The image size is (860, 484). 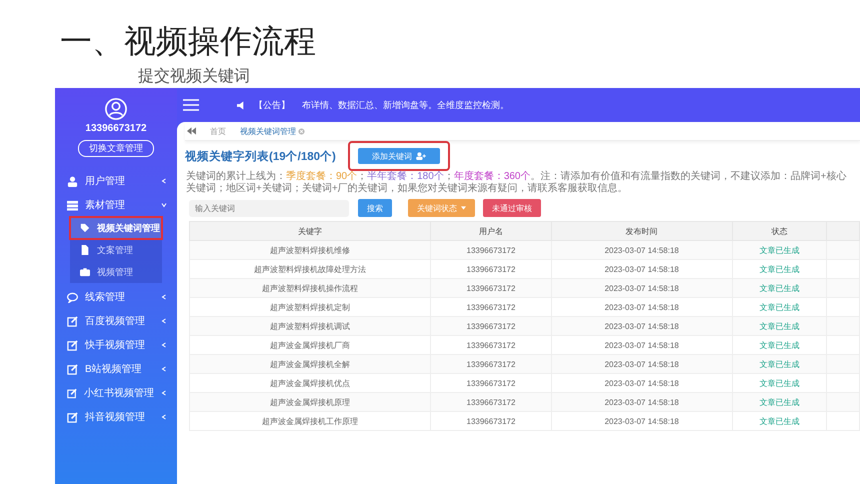 What do you see at coordinates (116, 250) in the screenshot?
I see `submenu-item: 文案管理` at bounding box center [116, 250].